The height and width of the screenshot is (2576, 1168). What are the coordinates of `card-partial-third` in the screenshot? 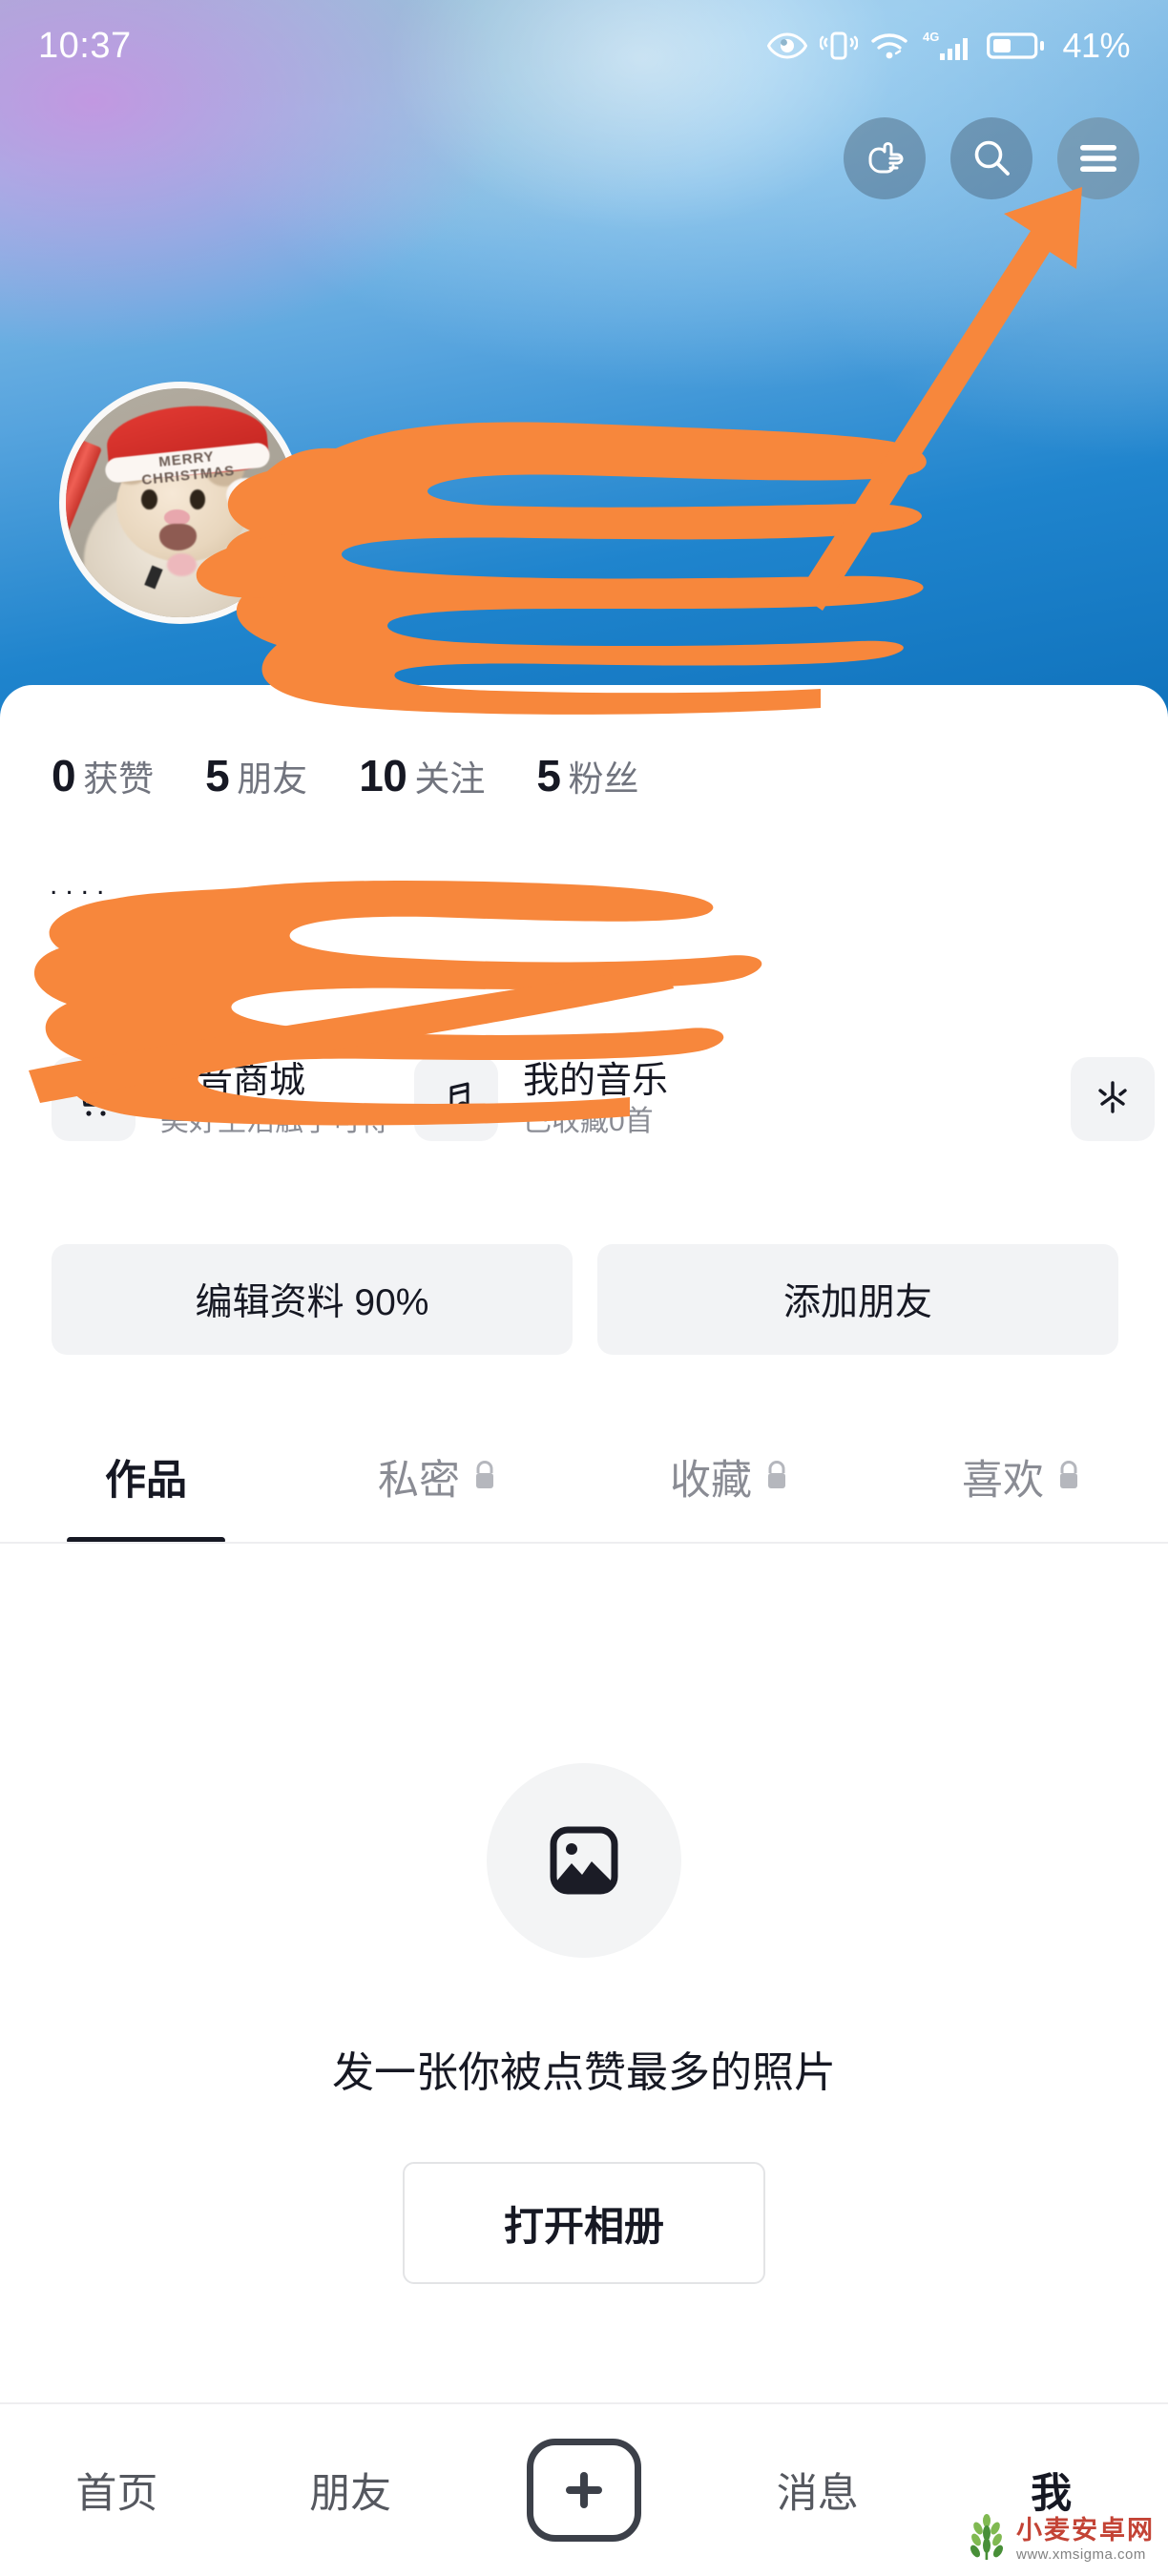 It's located at (1113, 1099).